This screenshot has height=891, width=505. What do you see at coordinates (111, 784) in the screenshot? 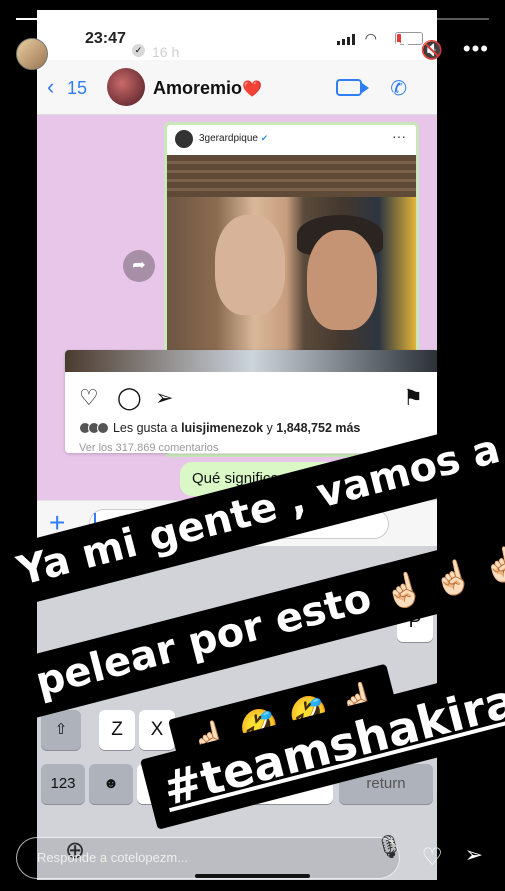
I see `key-emoji: ☻` at bounding box center [111, 784].